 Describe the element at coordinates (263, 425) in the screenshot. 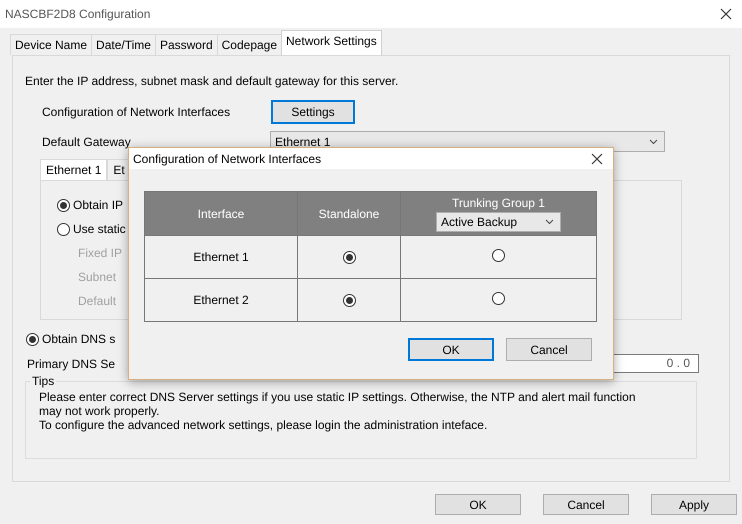

I see `tip-text: To configure the advanced network settings, please login the administration inteface.` at that location.